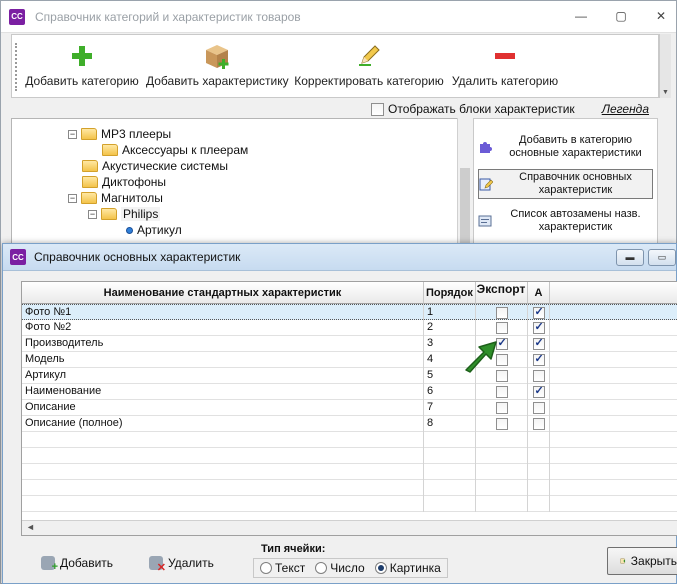 Image resolution: width=677 pixels, height=584 pixels. I want to click on add-category-button: Добавить категорию, so click(82, 64).